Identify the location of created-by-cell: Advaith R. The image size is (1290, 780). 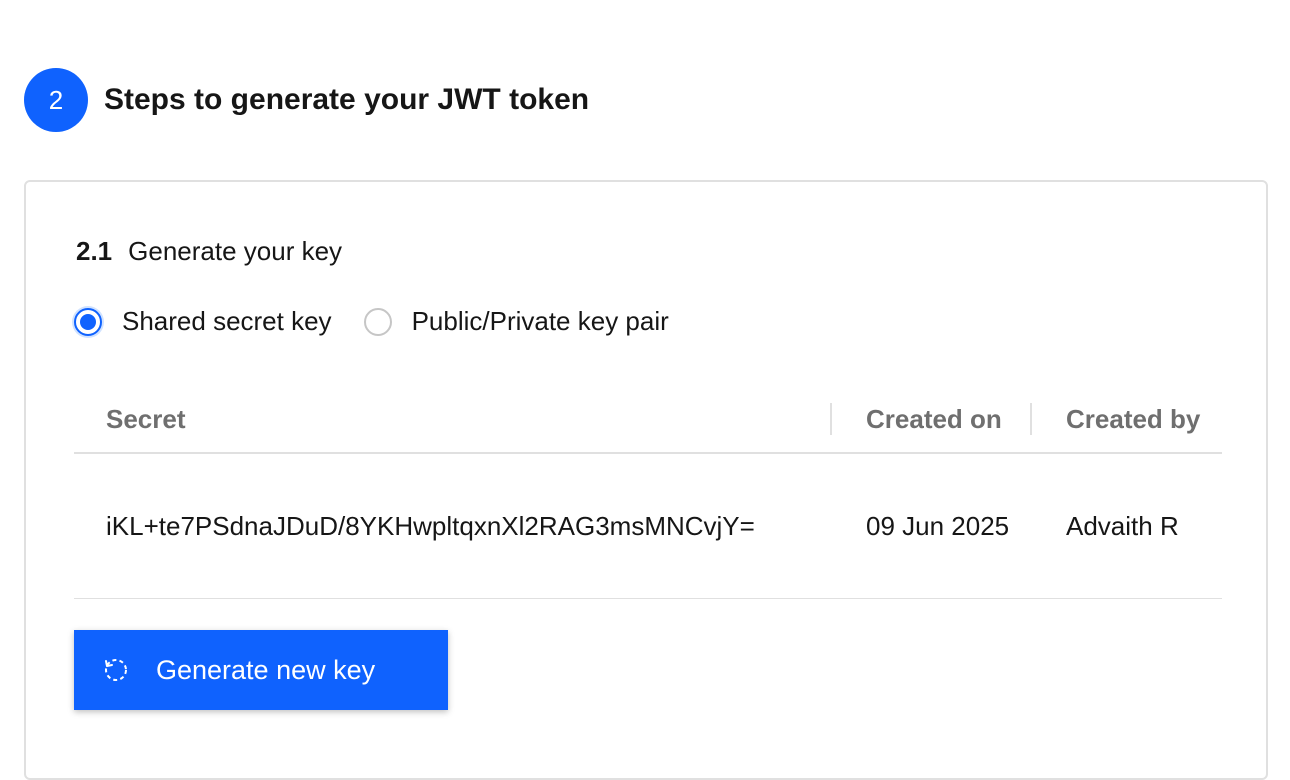
(1122, 526).